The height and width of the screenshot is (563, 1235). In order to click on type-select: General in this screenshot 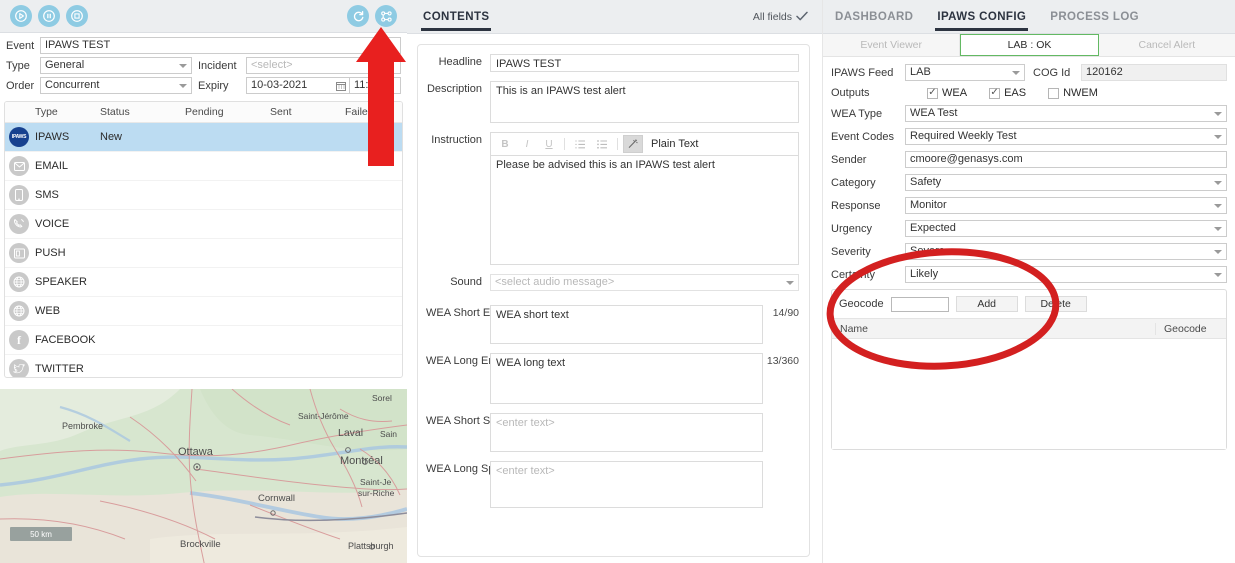, I will do `click(116, 66)`.